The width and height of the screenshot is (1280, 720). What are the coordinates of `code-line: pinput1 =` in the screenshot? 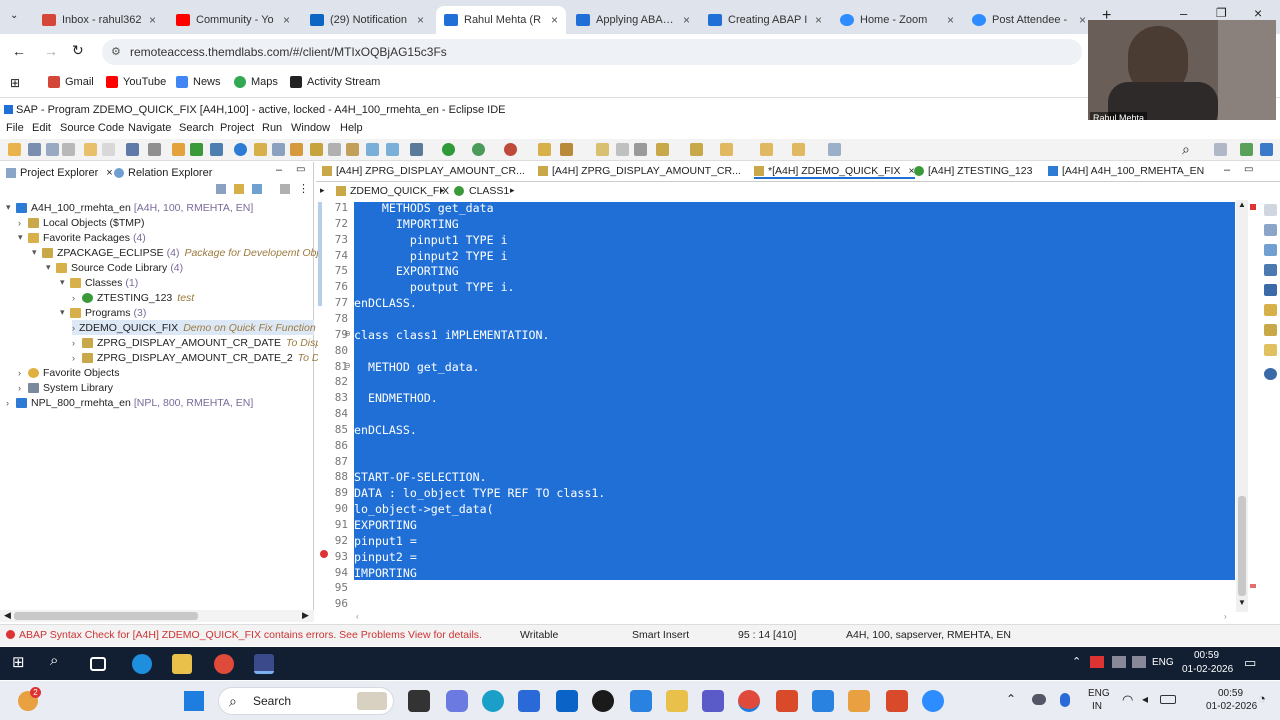 It's located at (385, 541).